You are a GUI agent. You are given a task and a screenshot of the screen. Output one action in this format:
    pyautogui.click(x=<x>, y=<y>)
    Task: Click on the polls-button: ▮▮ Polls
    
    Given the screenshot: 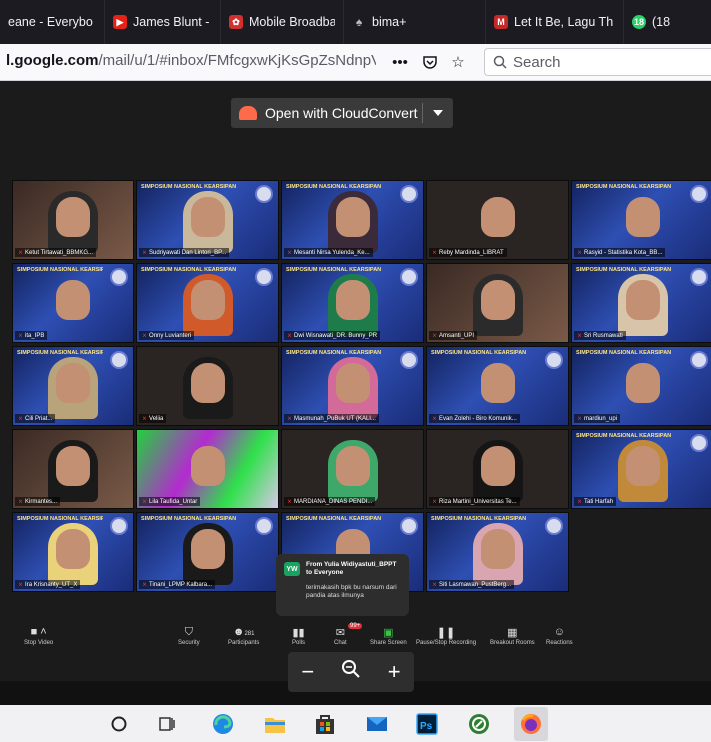 What is the action you would take?
    pyautogui.click(x=298, y=636)
    